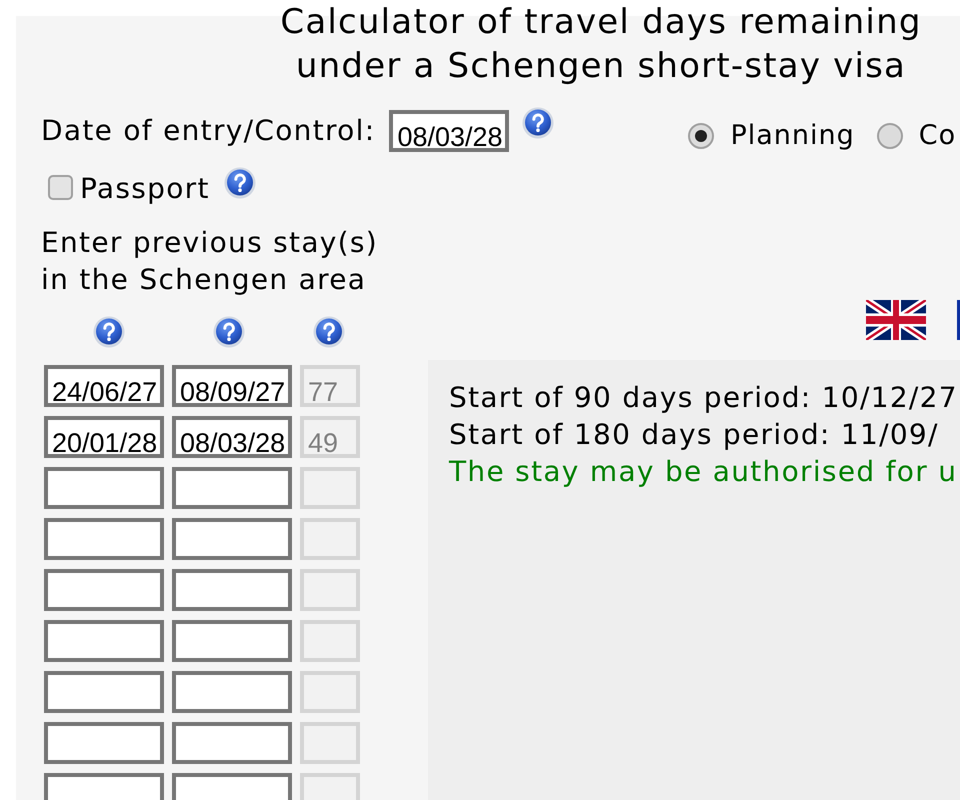 This screenshot has height=800, width=960. Describe the element at coordinates (449, 131) in the screenshot. I see `entry-date-field: 08/03/28` at that location.